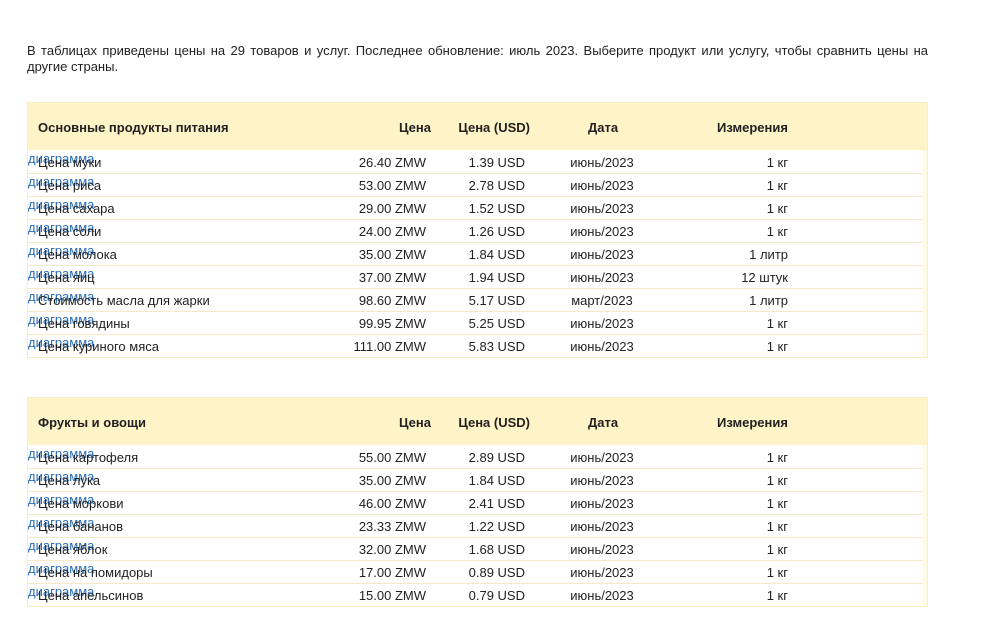  Describe the element at coordinates (70, 162) in the screenshot. I see `item-name: Цена муки` at that location.